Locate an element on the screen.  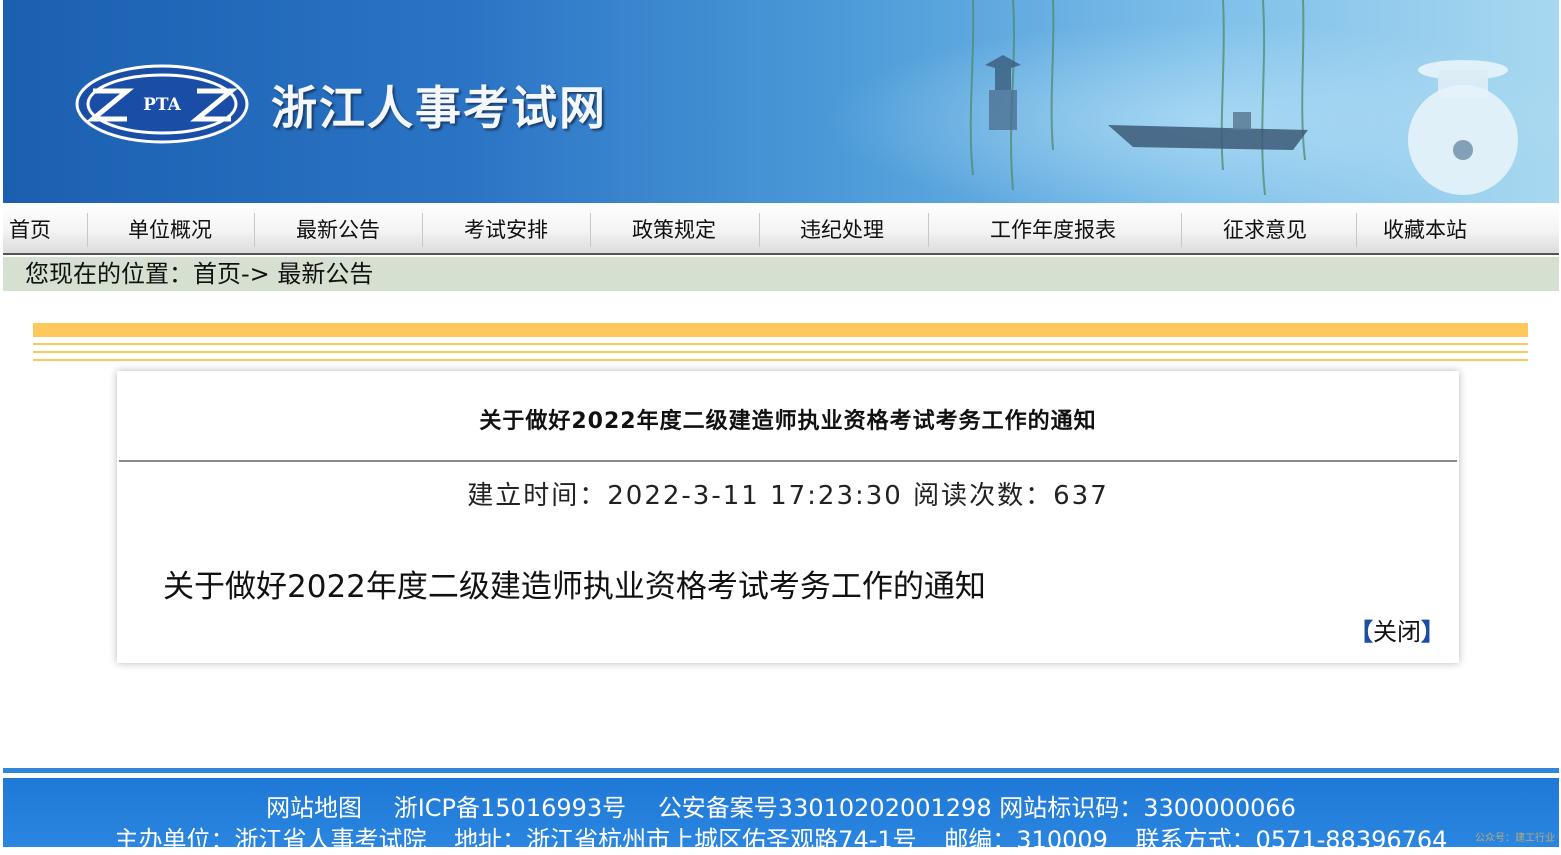
nav-item-violations: 违纪处理 is located at coordinates (842, 230).